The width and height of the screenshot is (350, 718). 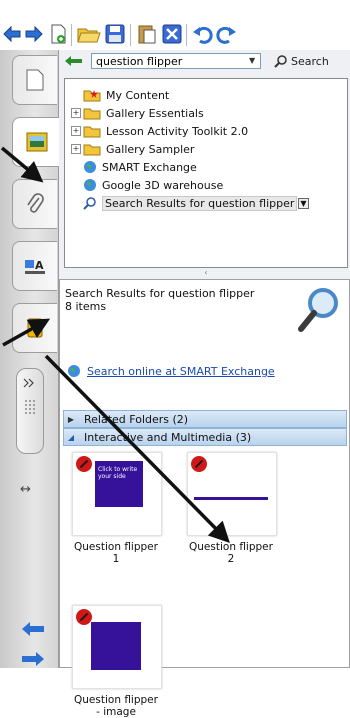 I want to click on search-button: Search, so click(x=301, y=61).